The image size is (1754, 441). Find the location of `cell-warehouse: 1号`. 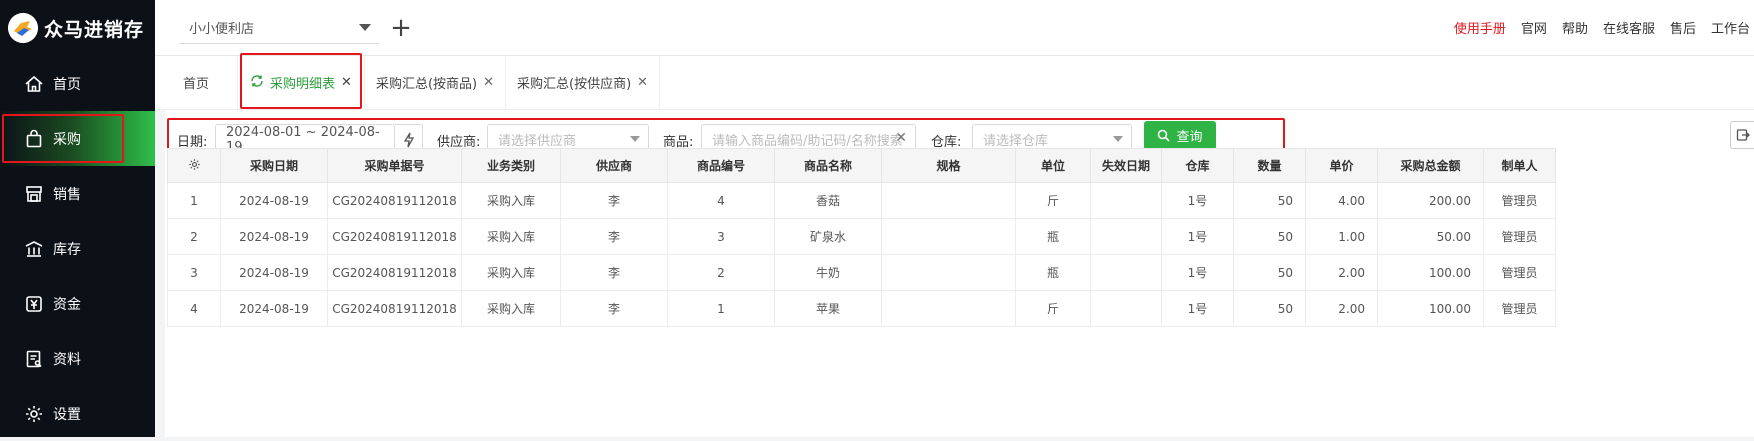

cell-warehouse: 1号 is located at coordinates (1197, 236).